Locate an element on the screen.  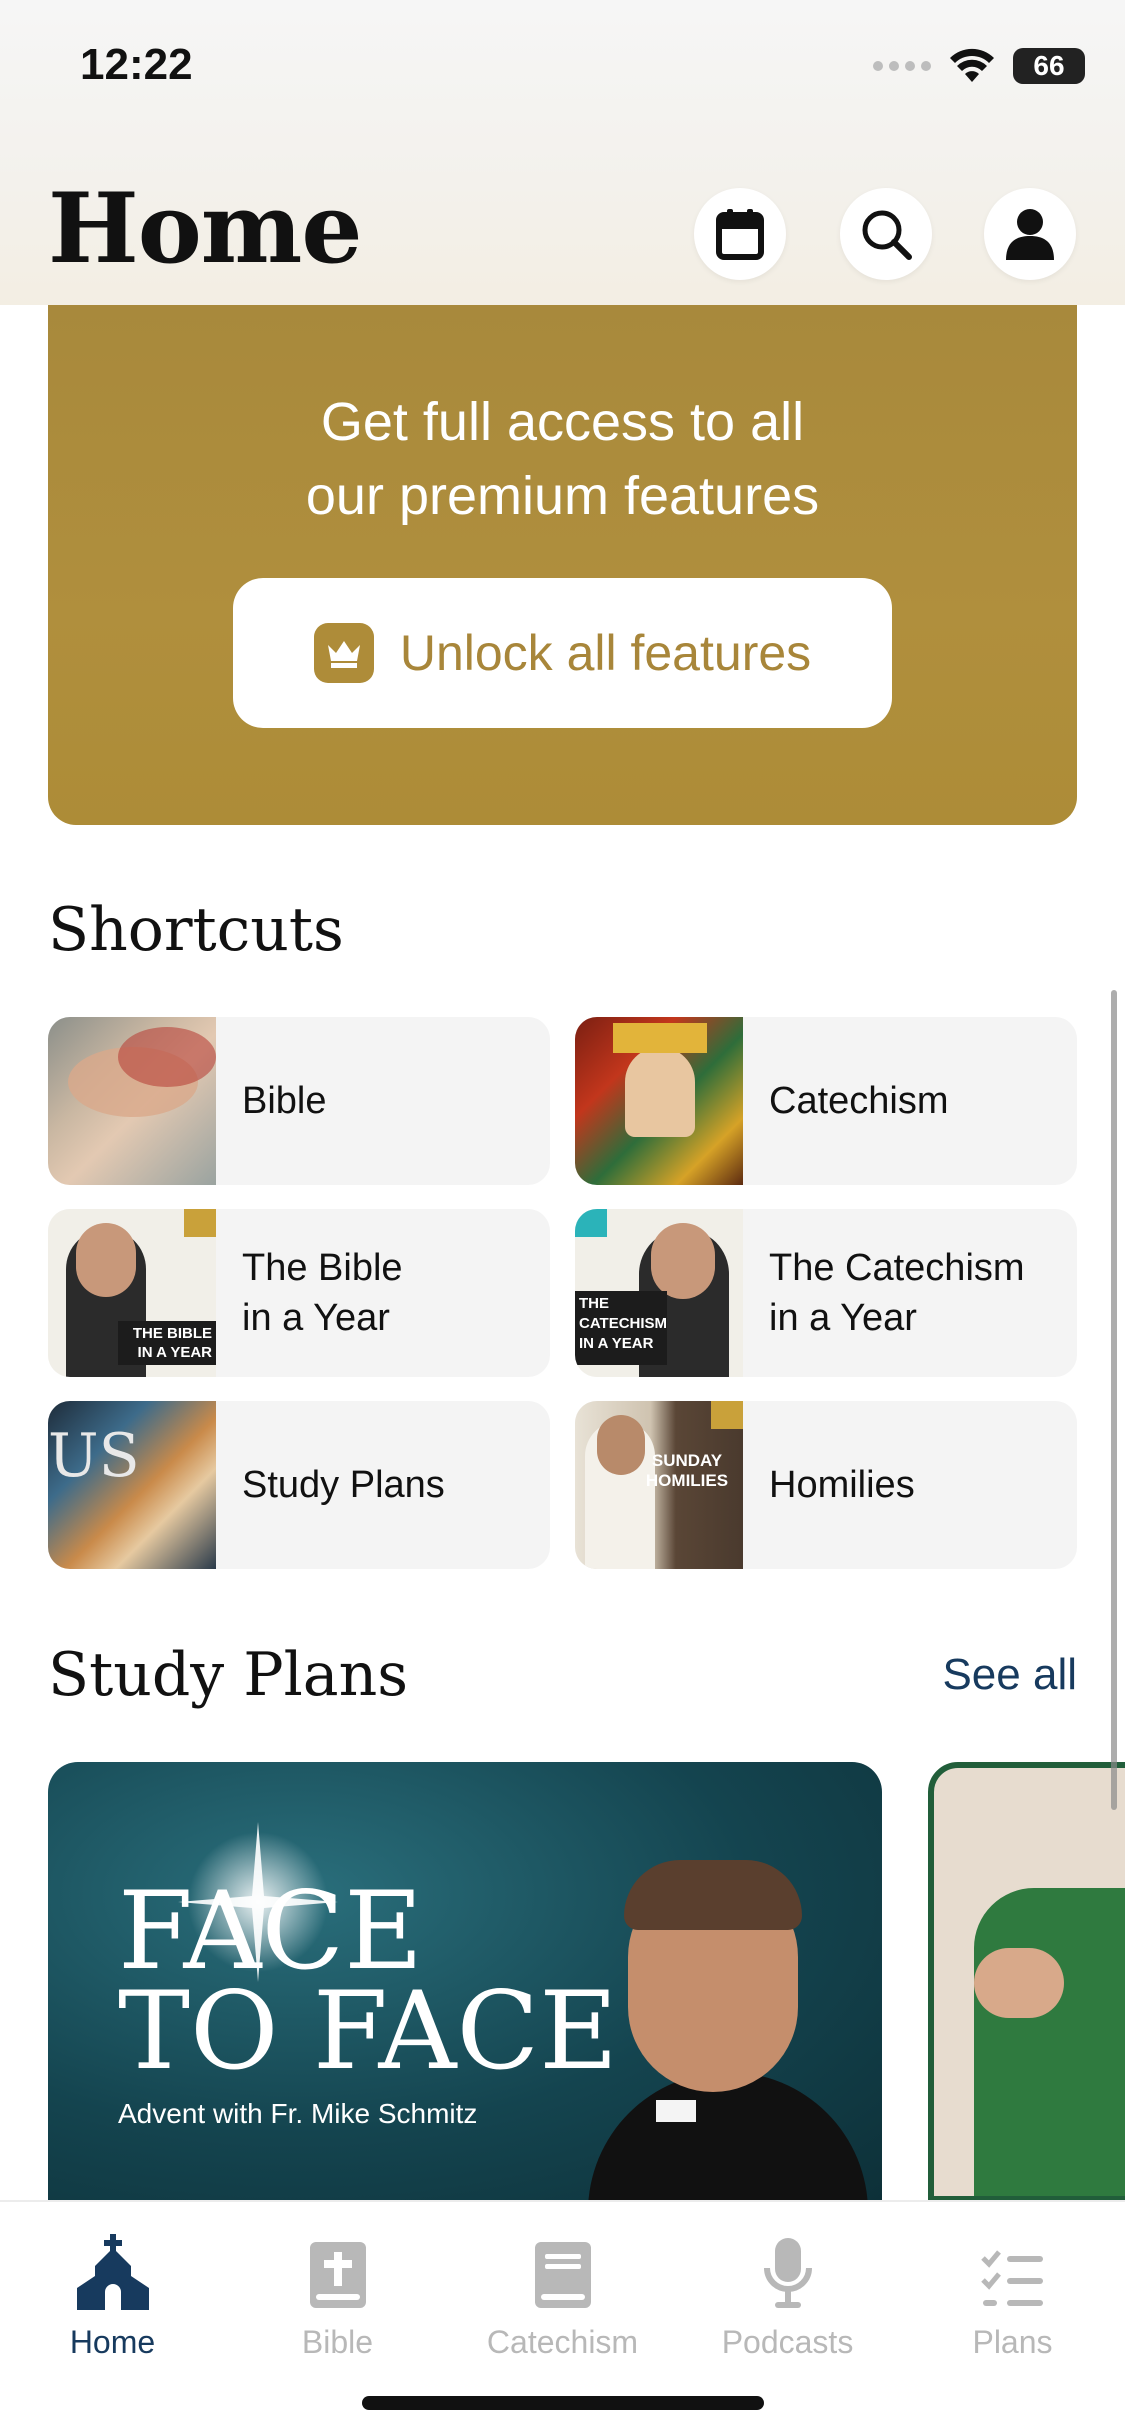
unlock-label: Unlock all features is located at coordinates (605, 653).